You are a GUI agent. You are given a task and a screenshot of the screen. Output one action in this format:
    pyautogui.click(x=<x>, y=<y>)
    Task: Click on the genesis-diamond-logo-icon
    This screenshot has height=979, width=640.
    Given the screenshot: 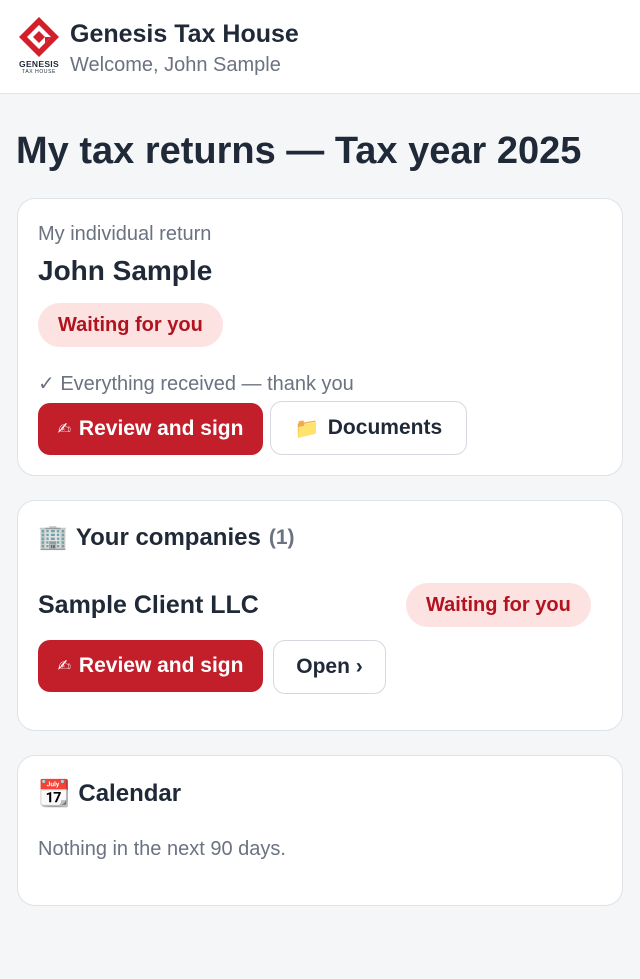 What is the action you would take?
    pyautogui.click(x=39, y=37)
    